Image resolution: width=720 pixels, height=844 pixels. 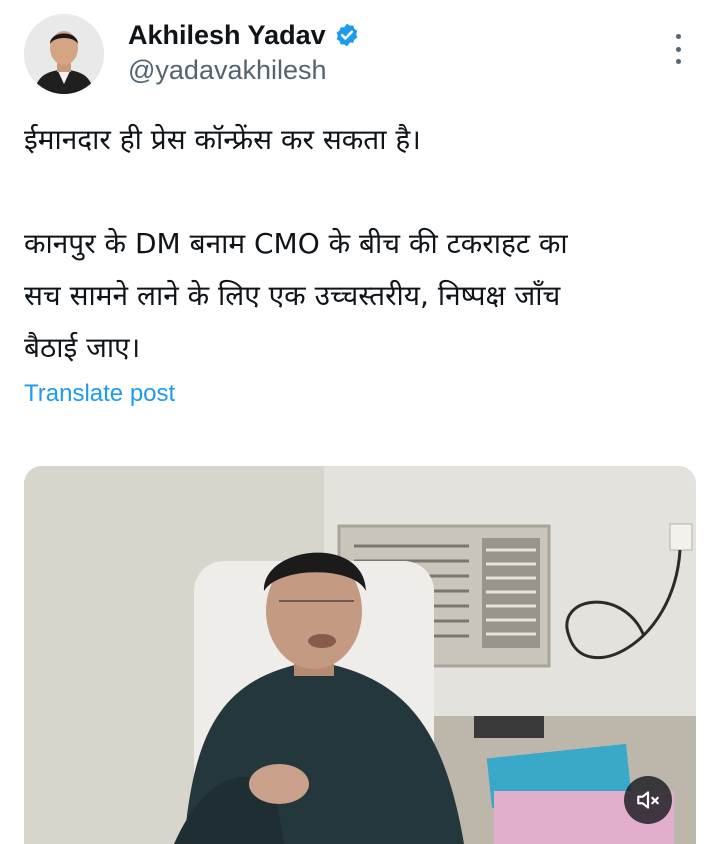 I want to click on author-names: Akhilesh Yadav @yadavakhilesh, so click(x=244, y=53).